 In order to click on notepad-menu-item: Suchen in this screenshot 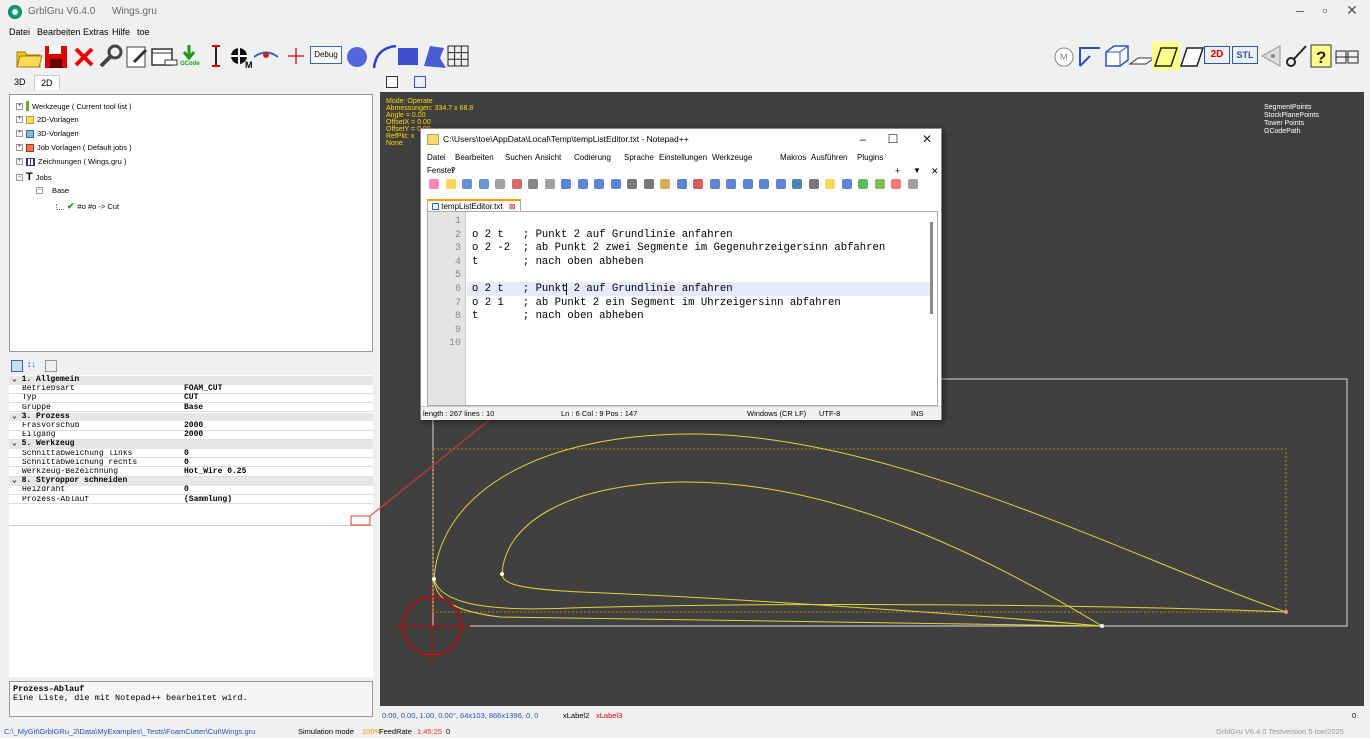, I will do `click(518, 157)`.